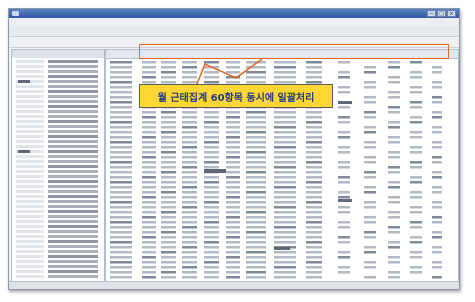 Image resolution: width=475 pixels, height=302 pixels. What do you see at coordinates (441, 13) in the screenshot?
I see `maximize-button: □` at bounding box center [441, 13].